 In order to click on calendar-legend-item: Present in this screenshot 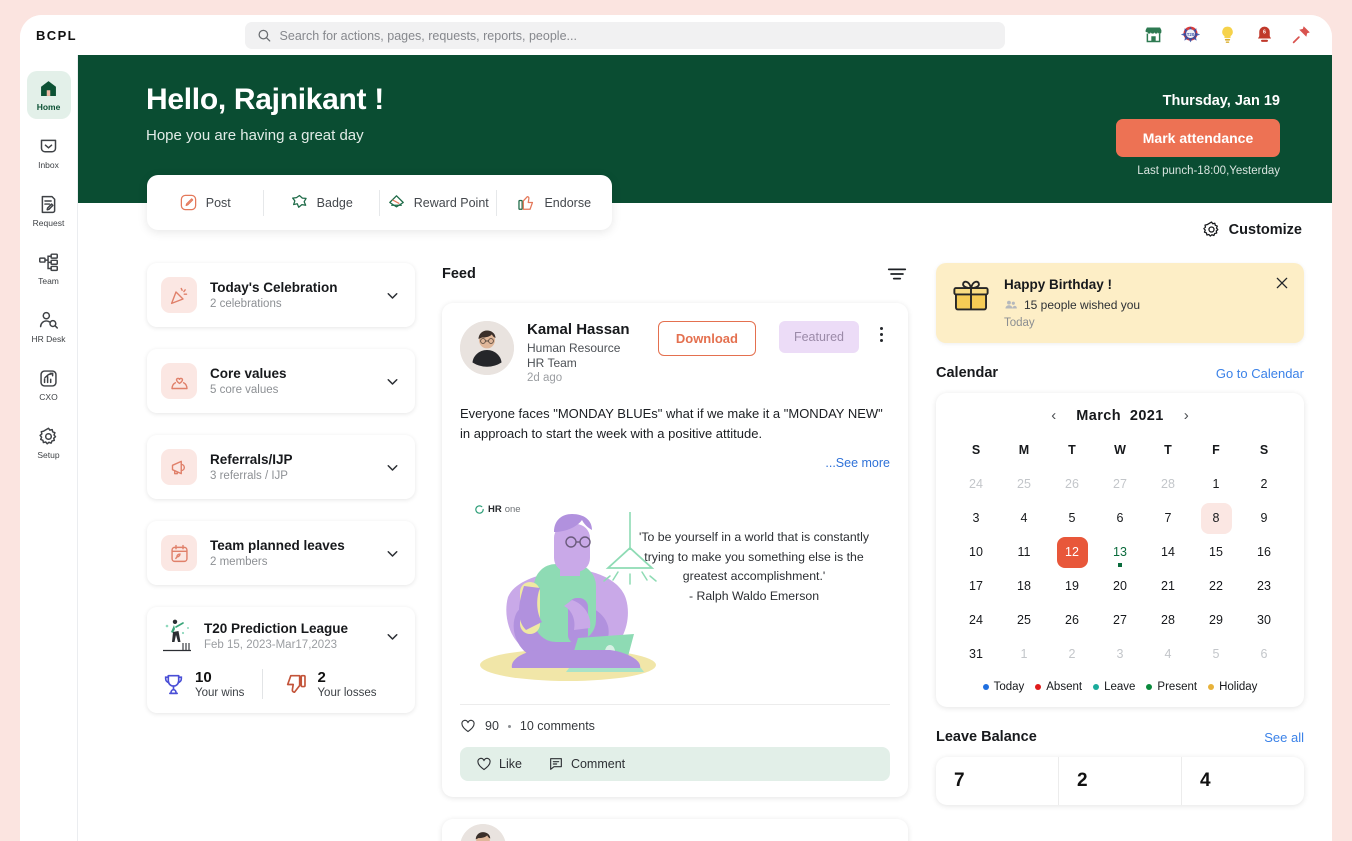, I will do `click(1171, 687)`.